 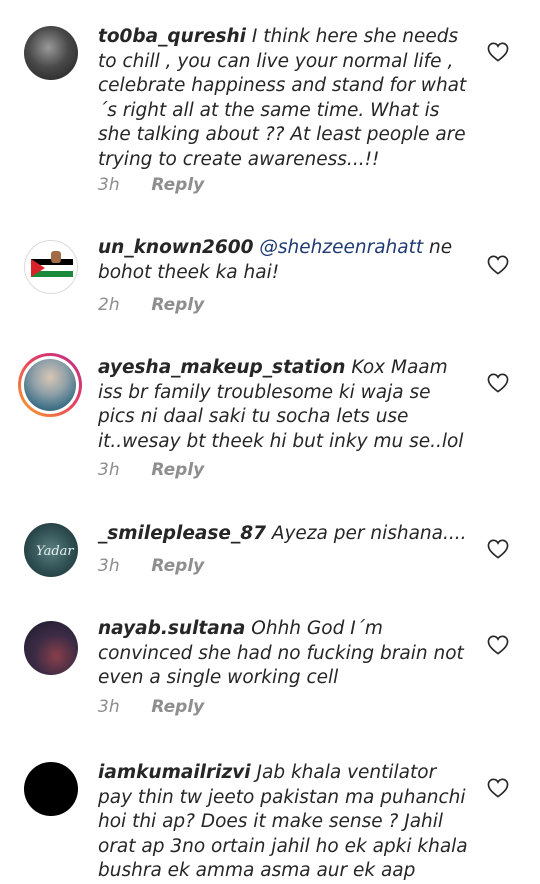 I want to click on comment-meta: 2h Reply, so click(x=151, y=305).